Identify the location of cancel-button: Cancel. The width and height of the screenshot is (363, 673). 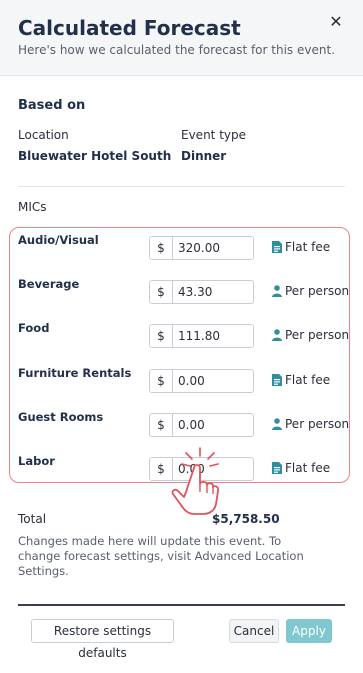
(254, 631).